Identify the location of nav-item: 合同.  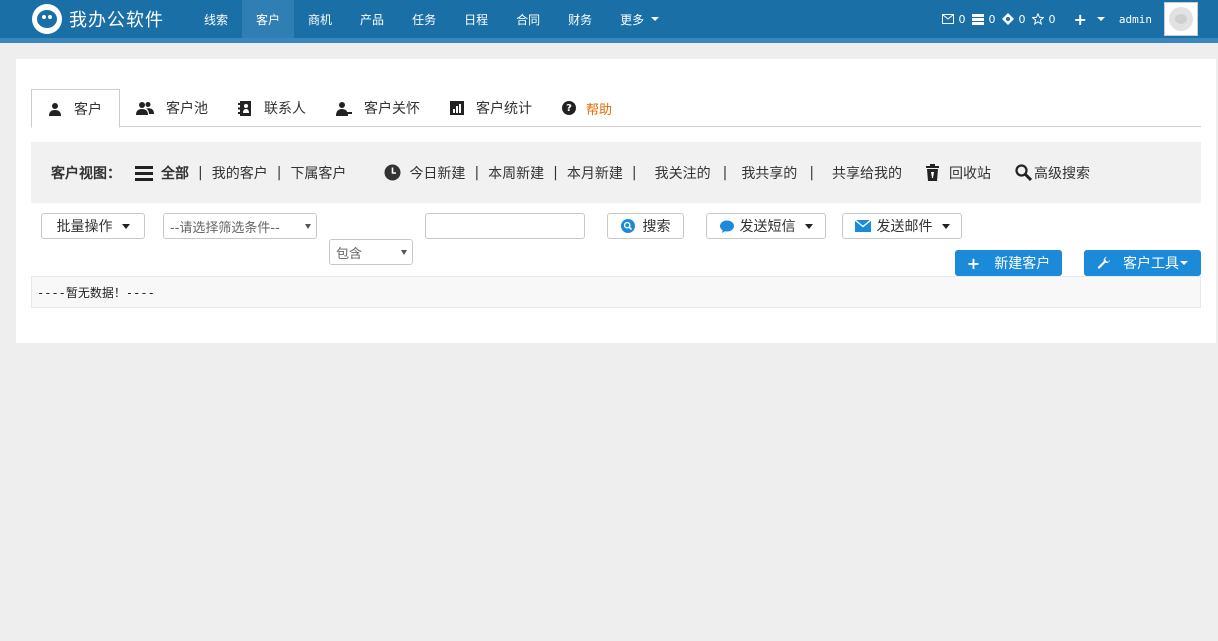
(528, 19).